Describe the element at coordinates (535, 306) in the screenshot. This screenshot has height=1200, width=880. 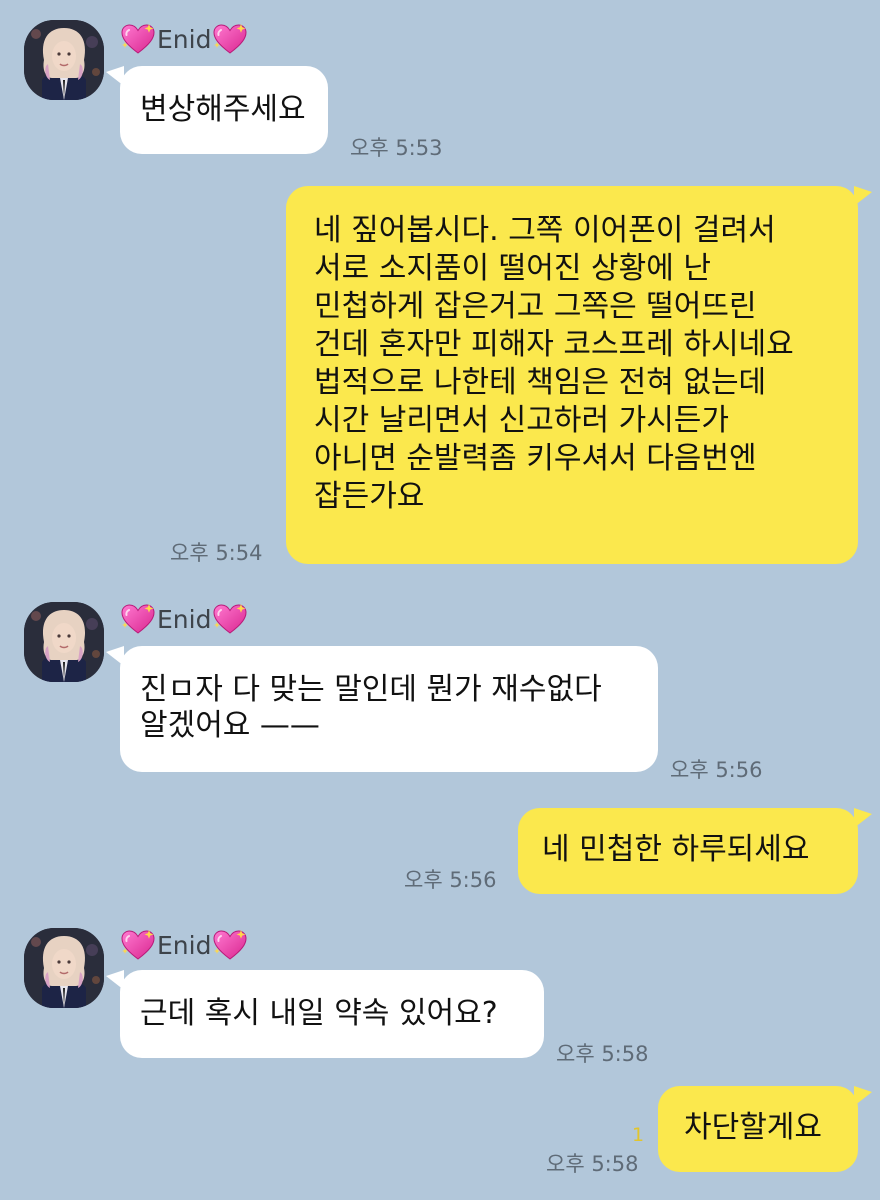
I see `message-line: 민첩하게 잡은거고 그쪽은 떨어뜨린` at that location.